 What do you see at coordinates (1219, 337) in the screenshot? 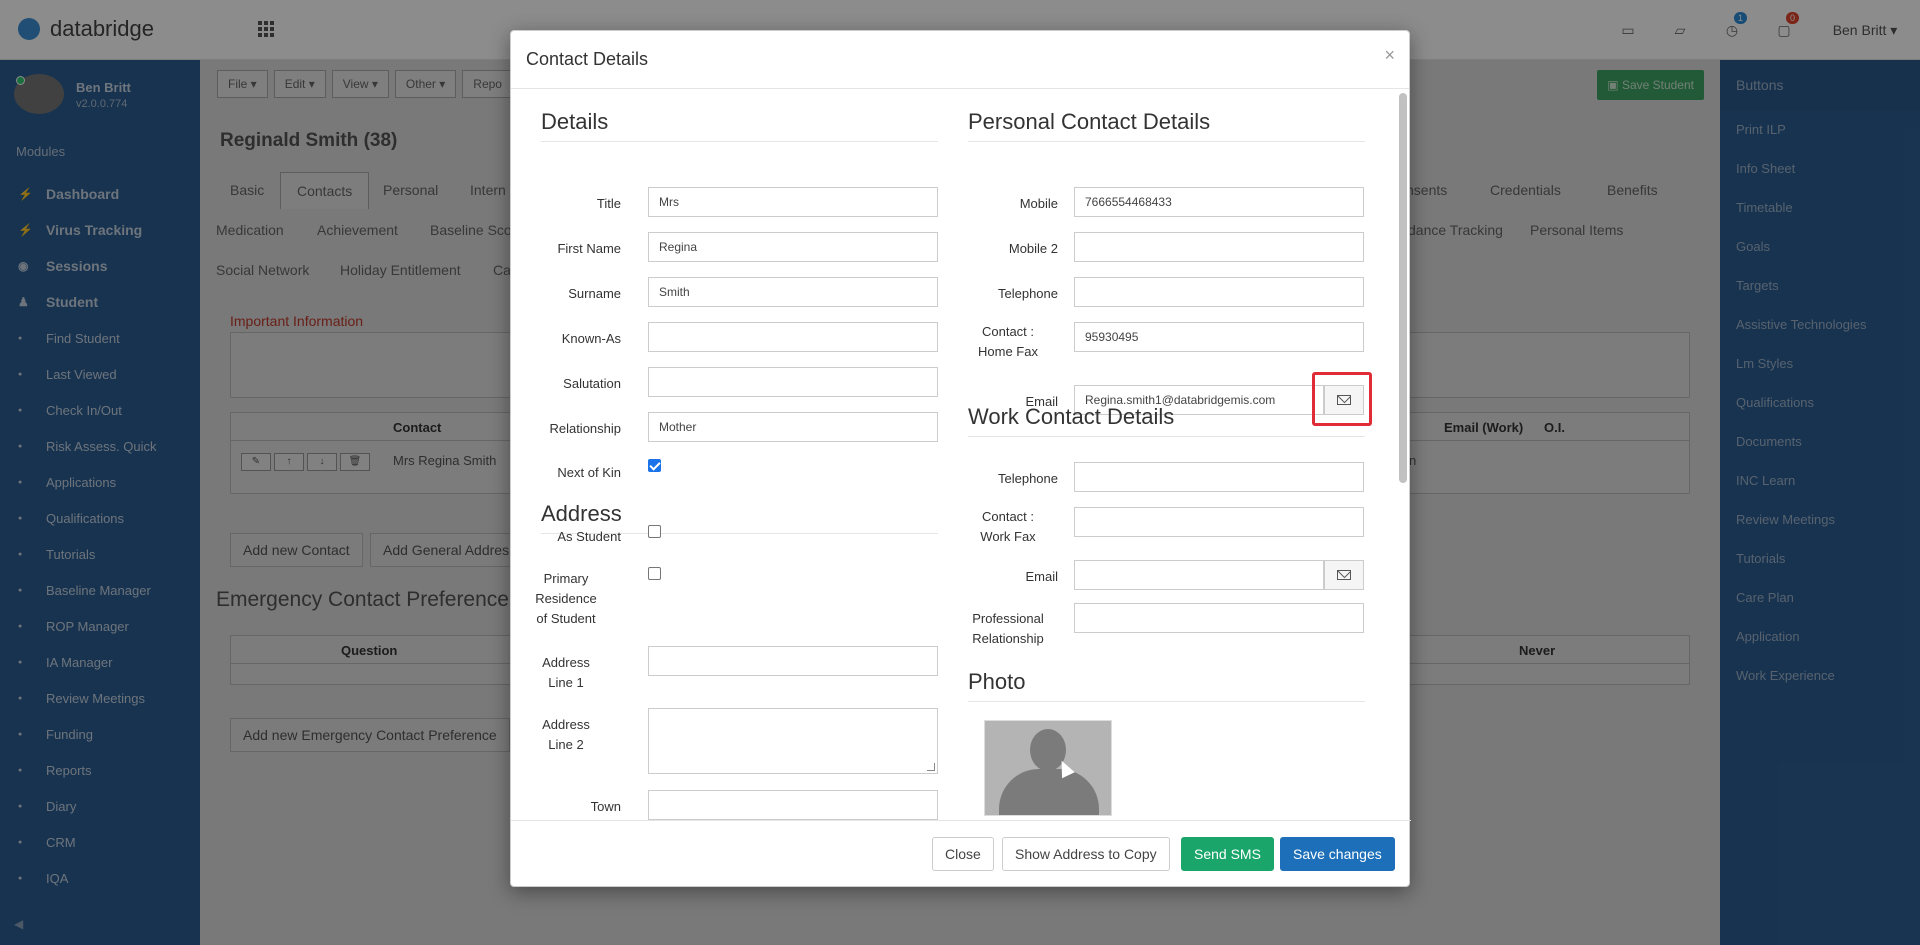
I see `home-fax-field: 95930495` at bounding box center [1219, 337].